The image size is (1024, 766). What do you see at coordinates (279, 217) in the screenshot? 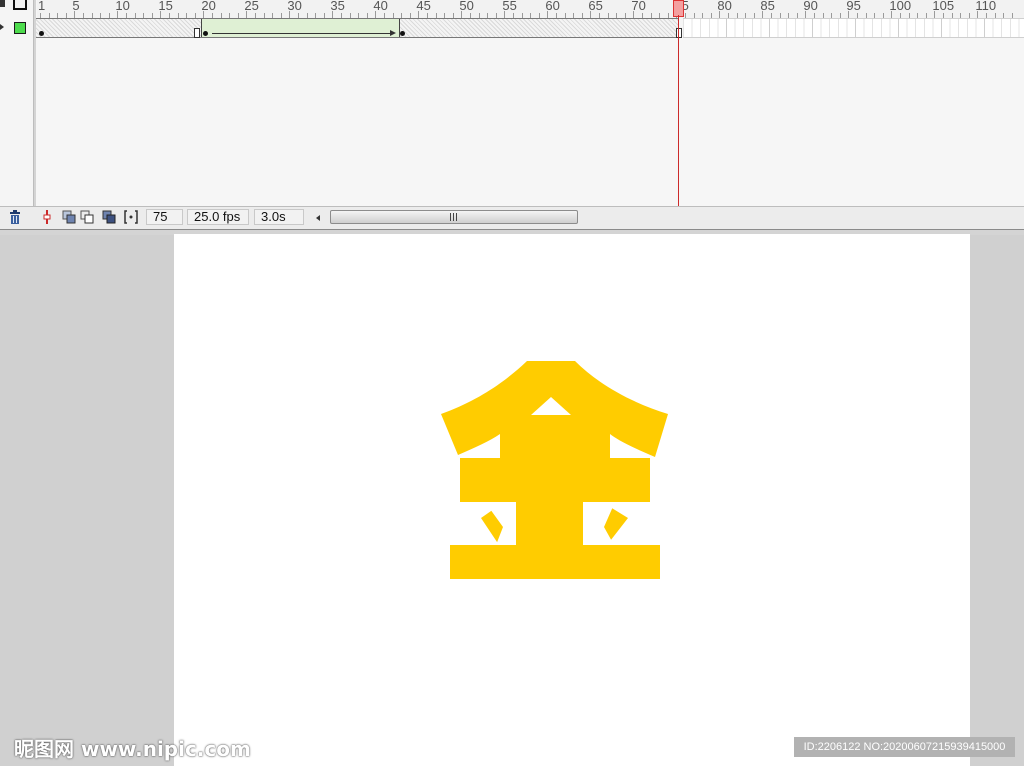
I see `elapsed-time-field: 3.0s` at bounding box center [279, 217].